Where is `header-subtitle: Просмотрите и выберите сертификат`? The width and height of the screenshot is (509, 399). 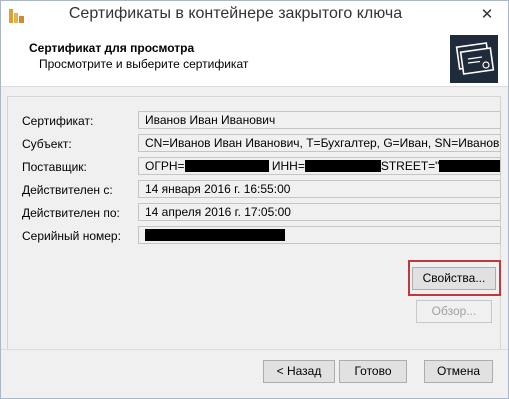
header-subtitle: Просмотрите и выберите сертификат is located at coordinates (144, 64).